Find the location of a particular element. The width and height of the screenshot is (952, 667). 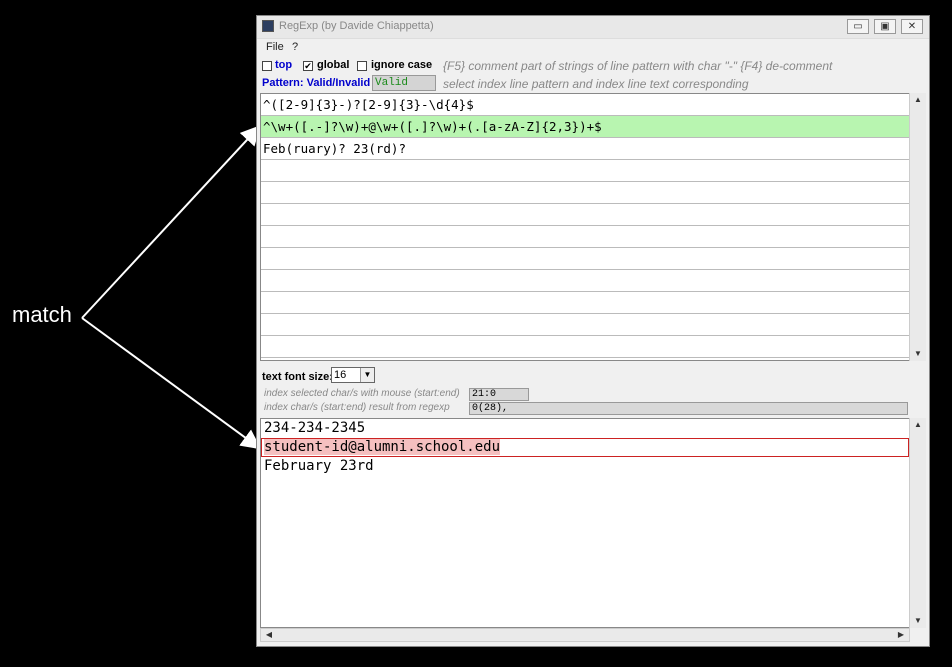

pattern-status-label: Pattern: Valid/Invalid is located at coordinates (316, 83).